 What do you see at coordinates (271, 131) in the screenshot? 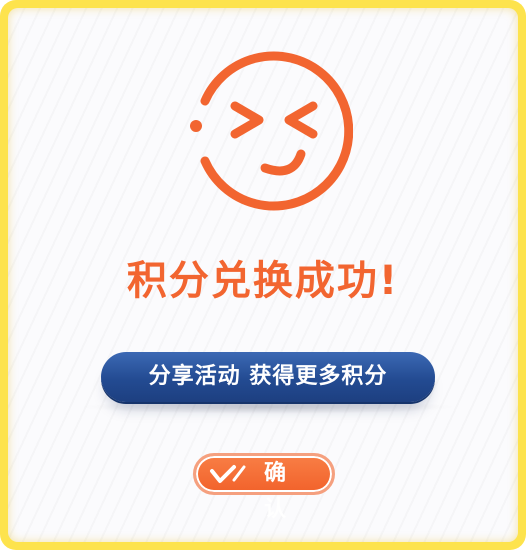
I see `wink-smile-icon` at bounding box center [271, 131].